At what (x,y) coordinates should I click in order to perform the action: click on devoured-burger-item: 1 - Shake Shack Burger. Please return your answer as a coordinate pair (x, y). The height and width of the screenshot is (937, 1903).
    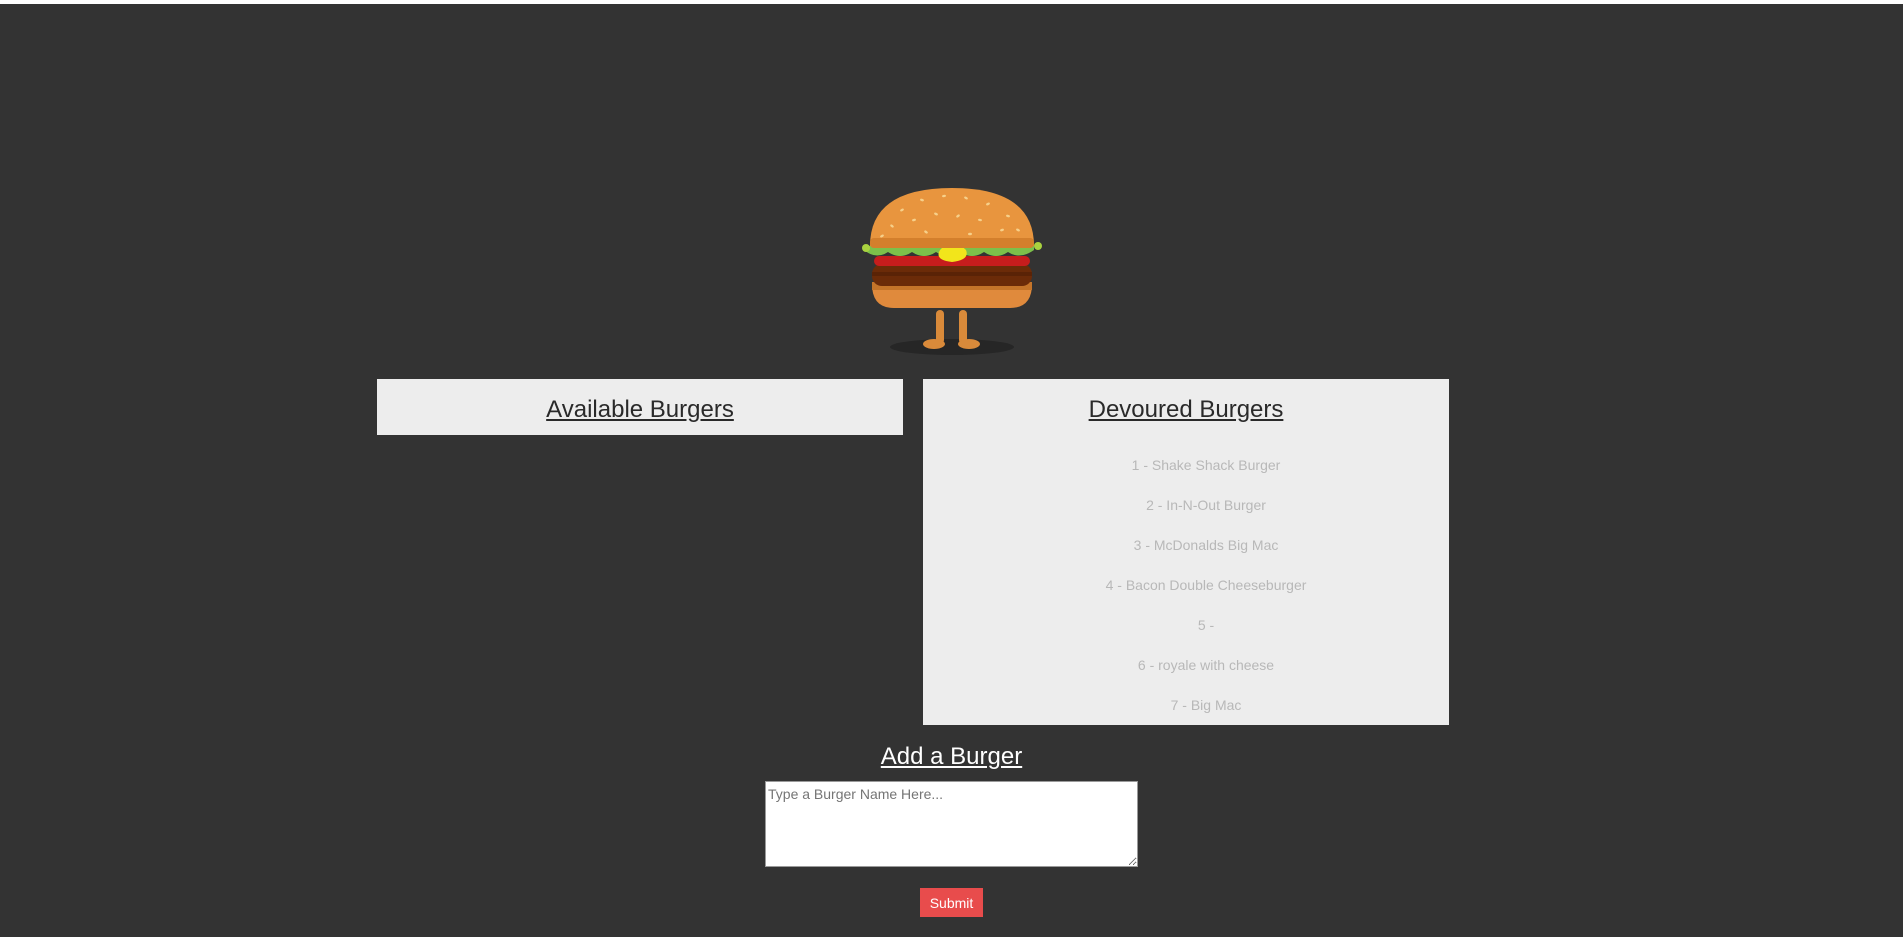
    Looking at the image, I should click on (1206, 465).